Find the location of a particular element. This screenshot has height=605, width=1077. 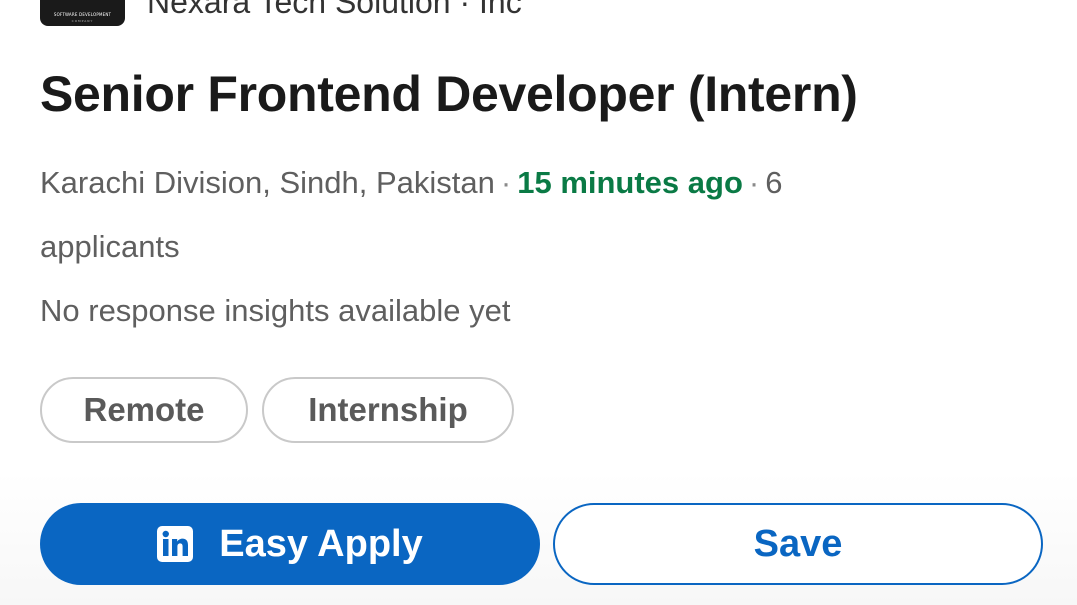

easy-apply-label: Easy Apply is located at coordinates (321, 543).